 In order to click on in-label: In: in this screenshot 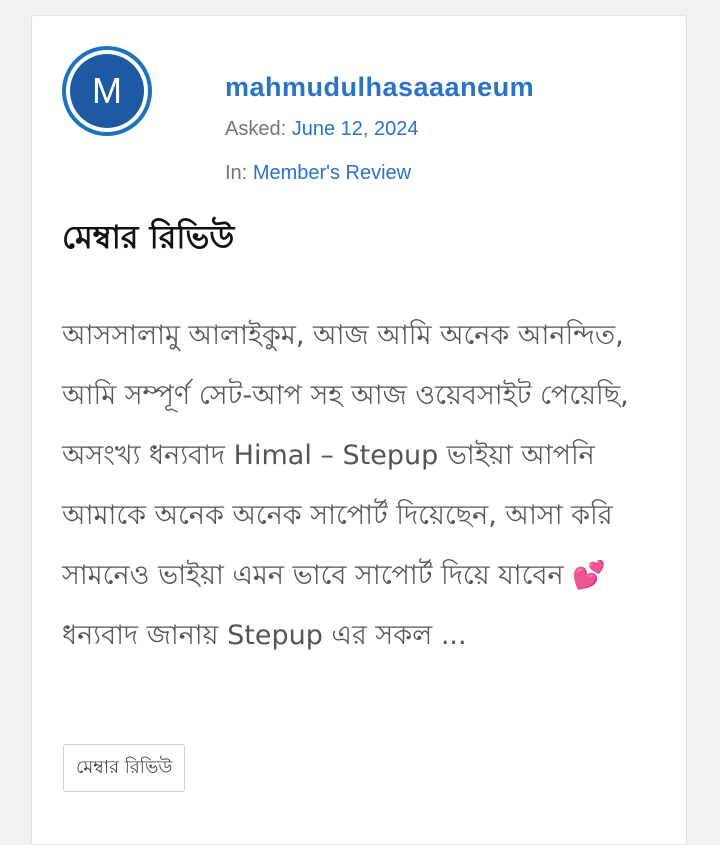, I will do `click(236, 173)`.